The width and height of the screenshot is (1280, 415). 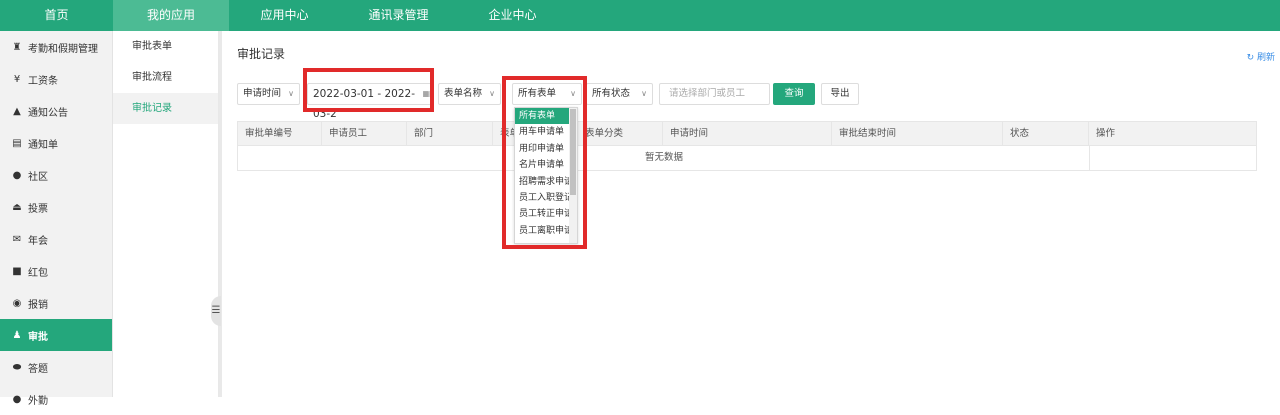 I want to click on status-select: 所有状态 ∨, so click(x=619, y=94).